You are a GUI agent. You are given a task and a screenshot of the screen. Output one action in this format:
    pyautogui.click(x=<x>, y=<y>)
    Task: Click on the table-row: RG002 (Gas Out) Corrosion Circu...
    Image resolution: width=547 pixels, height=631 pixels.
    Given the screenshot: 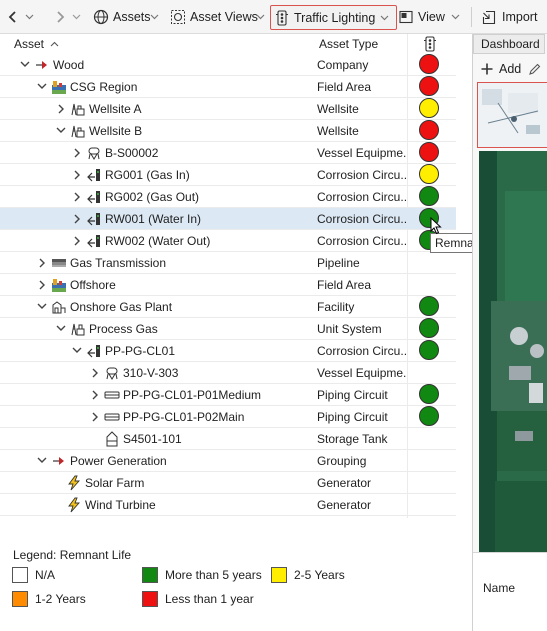 What is the action you would take?
    pyautogui.click(x=228, y=197)
    